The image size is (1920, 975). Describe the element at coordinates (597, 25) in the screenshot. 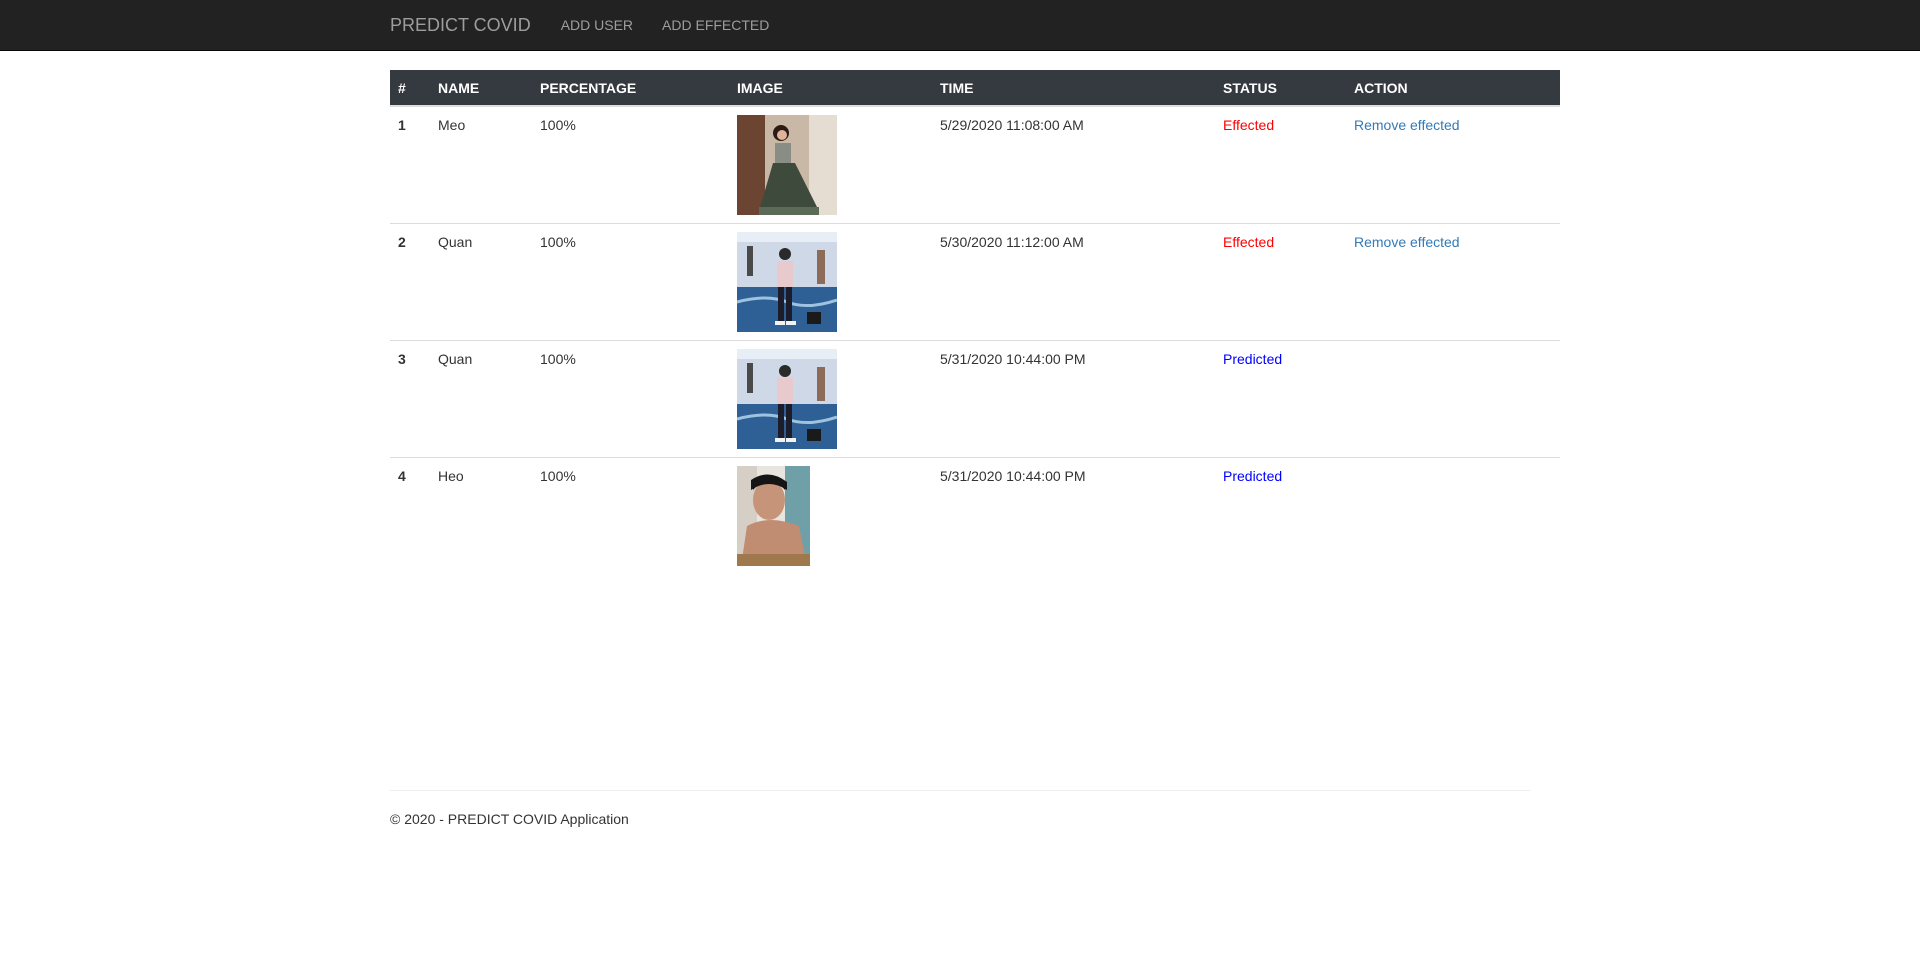

I see `nav-add-user-link: ADD USER` at that location.